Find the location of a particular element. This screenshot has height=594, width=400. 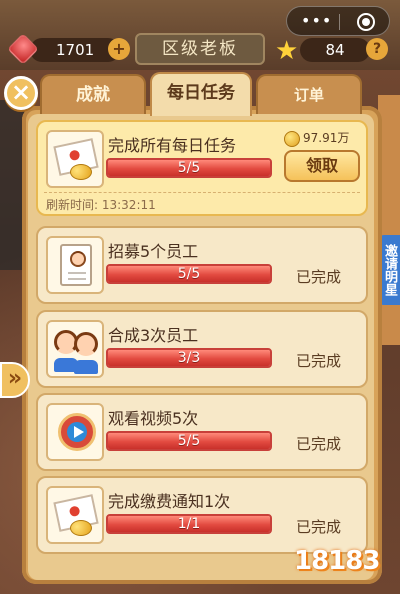

more-menu-icon: ••• is located at coordinates (316, 21).